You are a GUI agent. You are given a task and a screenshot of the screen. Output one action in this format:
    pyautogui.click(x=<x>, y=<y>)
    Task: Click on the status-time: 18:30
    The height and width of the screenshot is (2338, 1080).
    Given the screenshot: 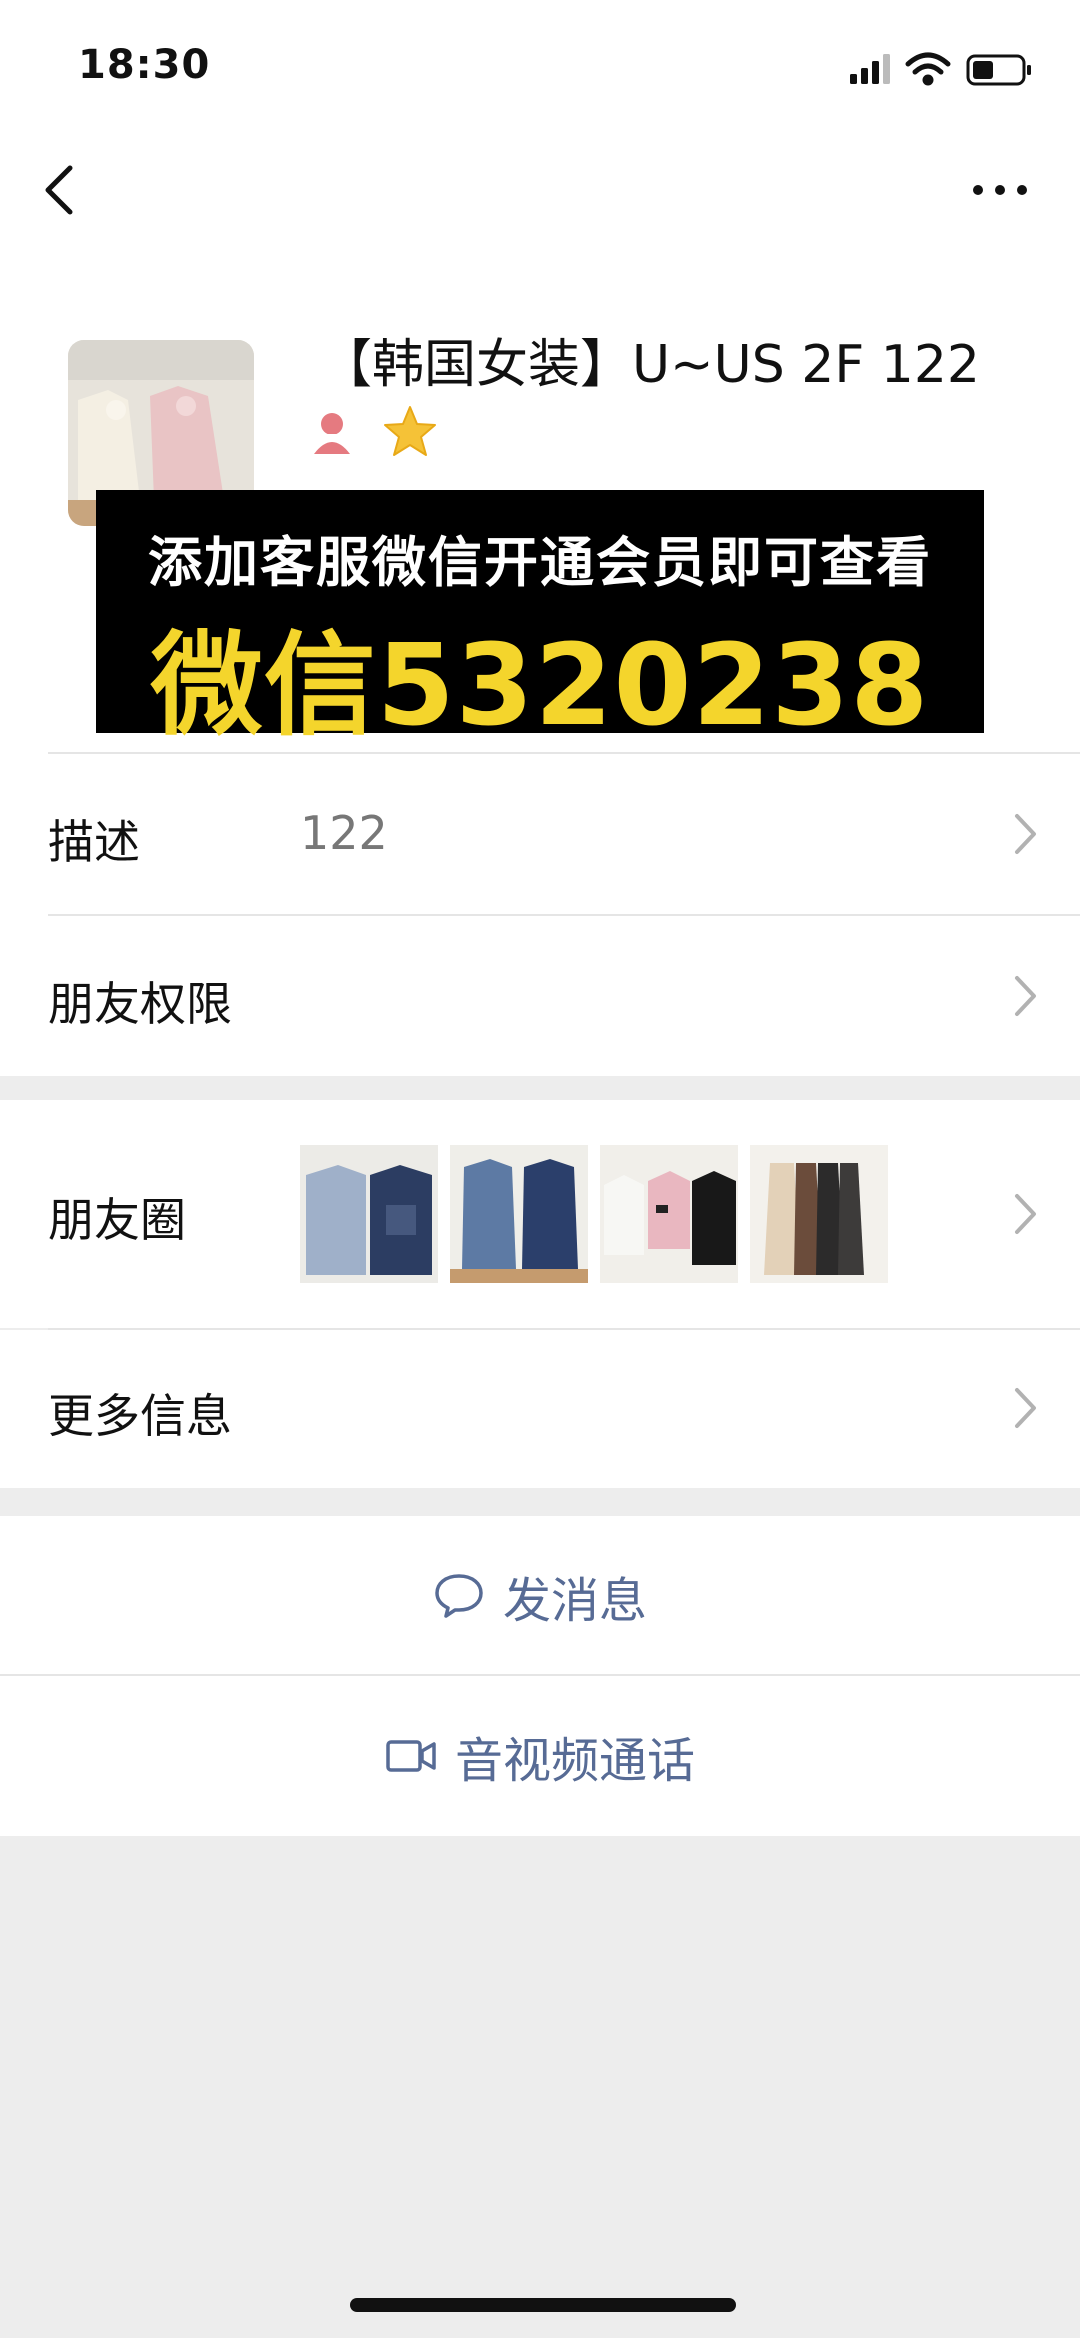 What is the action you would take?
    pyautogui.click(x=144, y=65)
    